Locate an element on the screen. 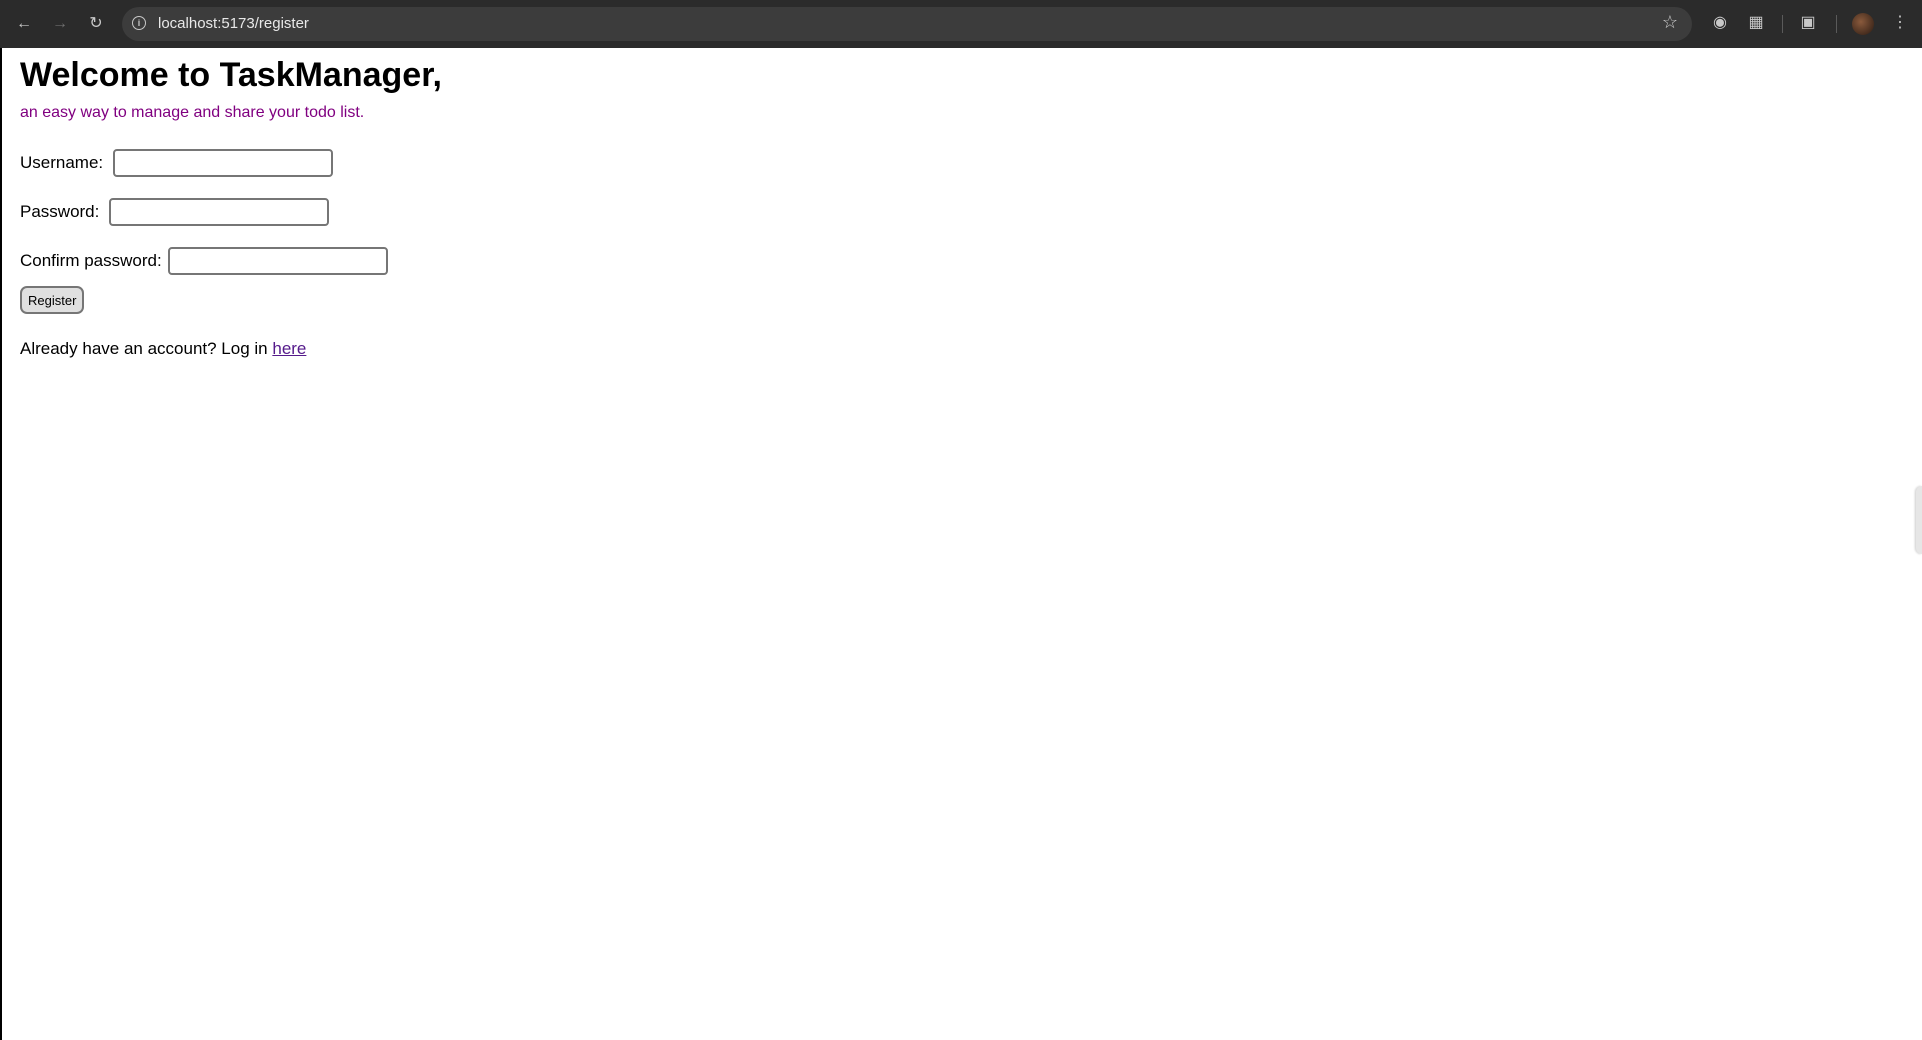  url-text: localhost:5173/register is located at coordinates (233, 23).